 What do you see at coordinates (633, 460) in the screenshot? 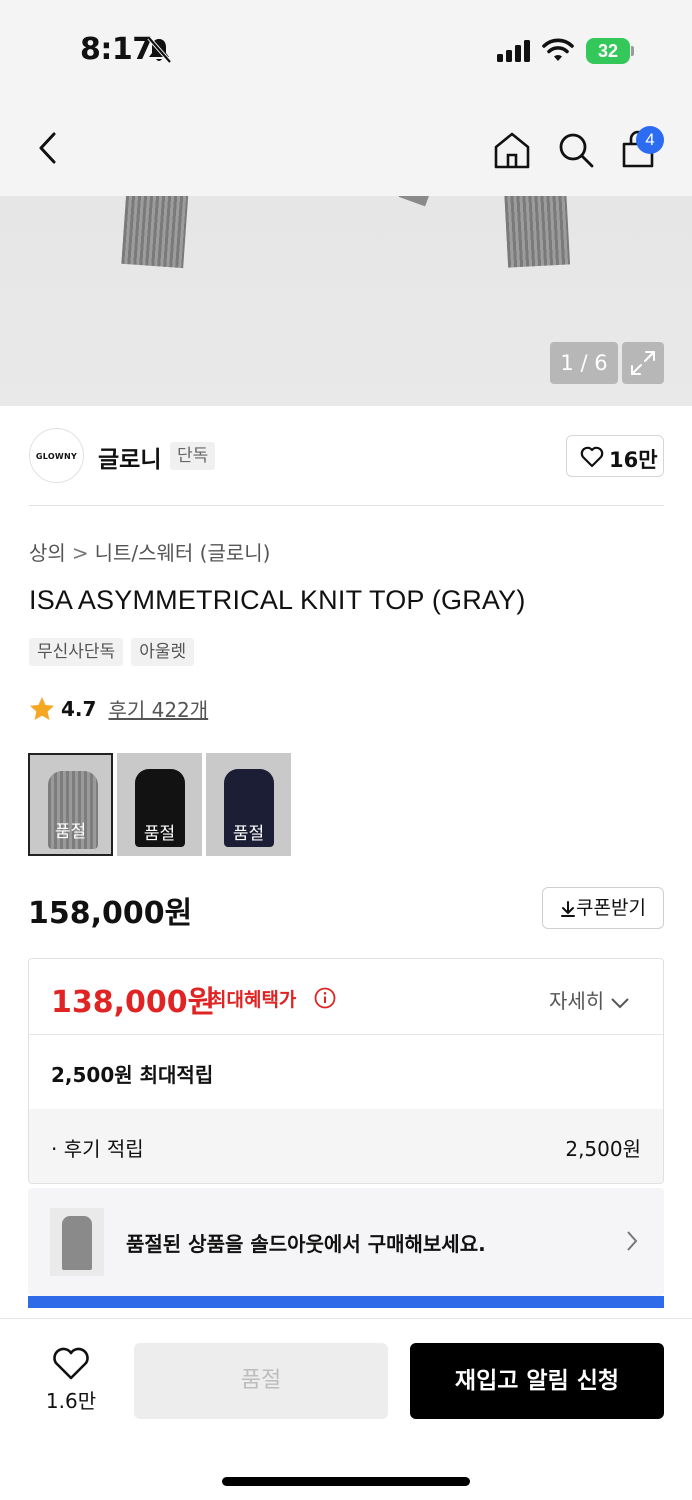
I see `brand-like-count: 16만` at bounding box center [633, 460].